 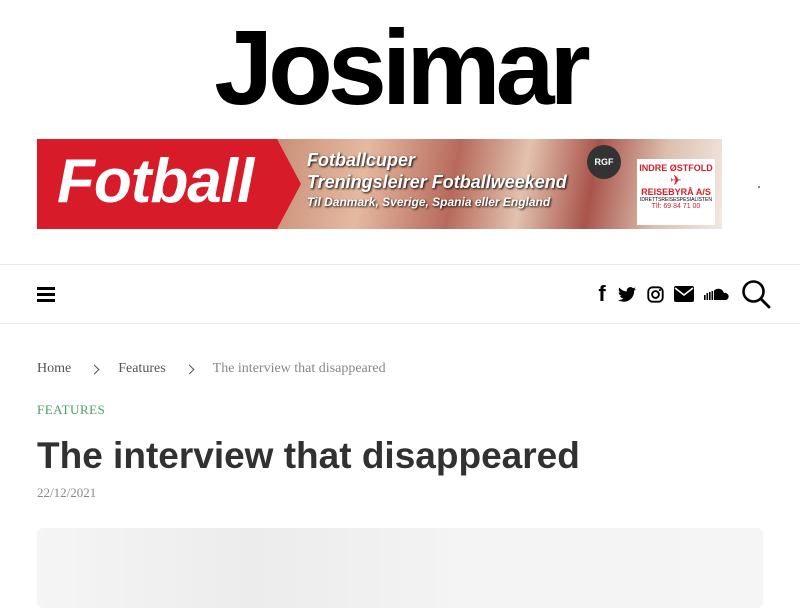 What do you see at coordinates (54, 369) in the screenshot?
I see `breadcrumb-home: Home` at bounding box center [54, 369].